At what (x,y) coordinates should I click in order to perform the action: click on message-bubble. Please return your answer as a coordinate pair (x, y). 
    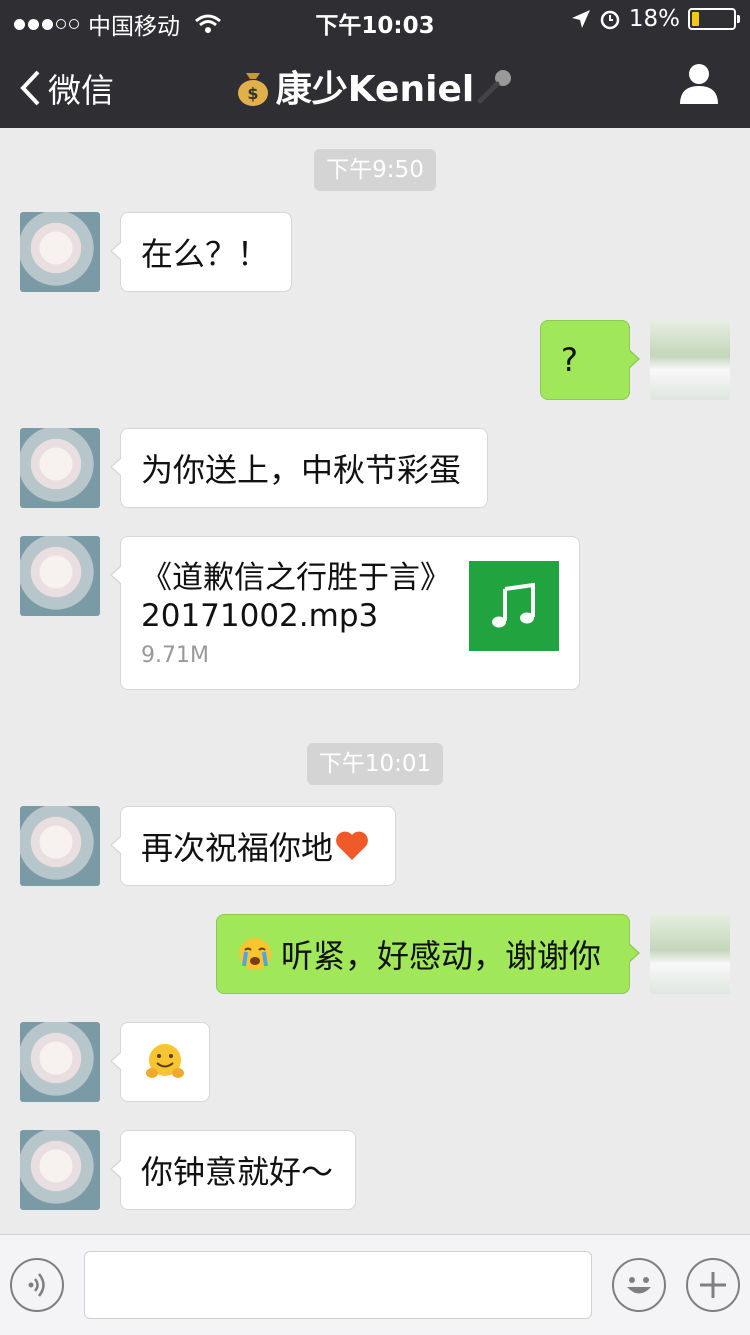
    Looking at the image, I should click on (160, 1062).